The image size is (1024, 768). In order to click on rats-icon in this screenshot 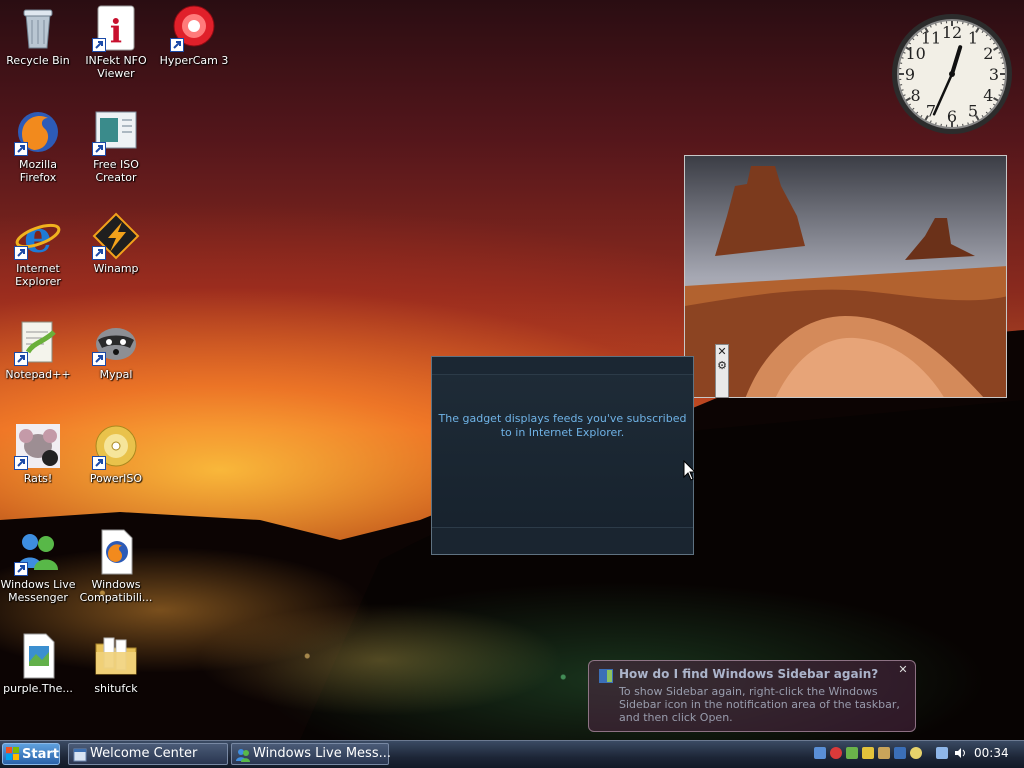, I will do `click(38, 446)`.